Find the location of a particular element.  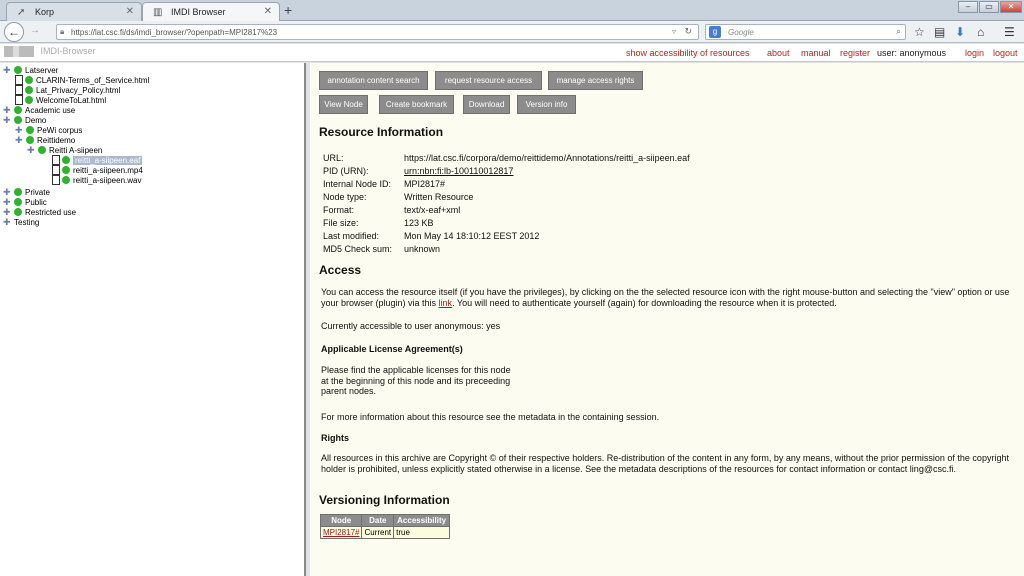

tree-node-private: ✚ Private is located at coordinates (26, 192).